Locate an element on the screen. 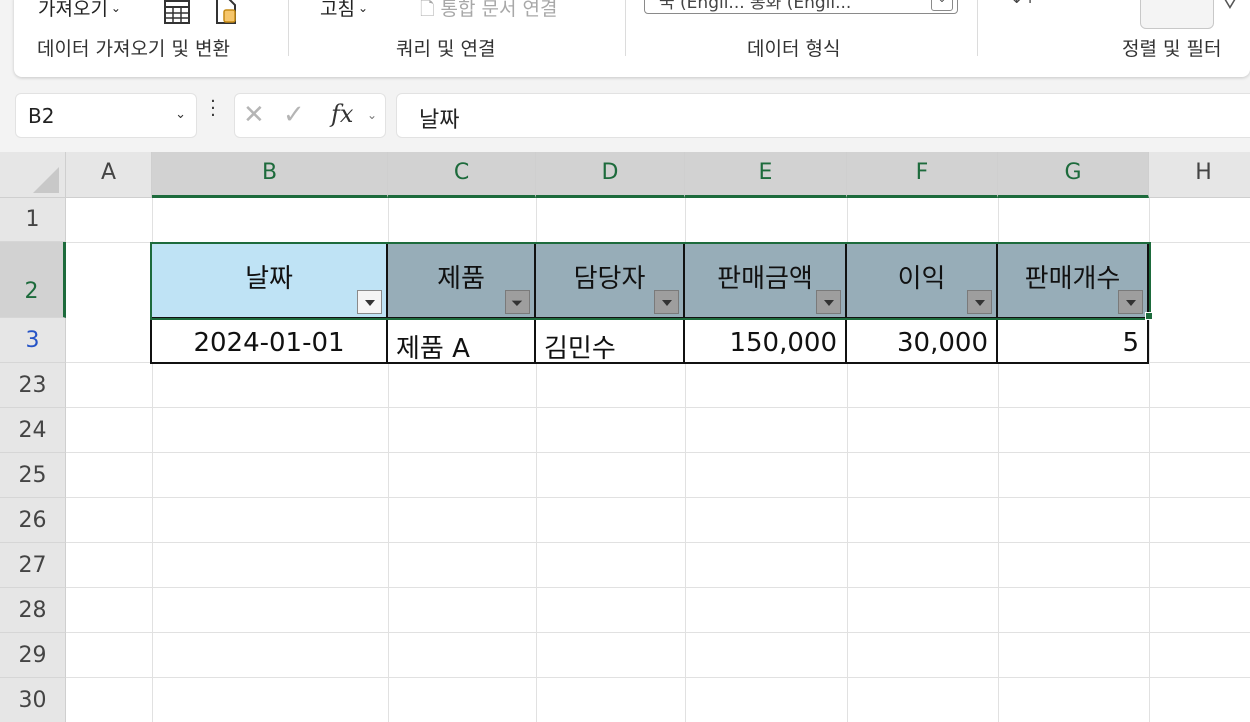 This screenshot has height=722, width=1250. formula-buttons: ✕ ✓ fx ⌄ is located at coordinates (310, 115).